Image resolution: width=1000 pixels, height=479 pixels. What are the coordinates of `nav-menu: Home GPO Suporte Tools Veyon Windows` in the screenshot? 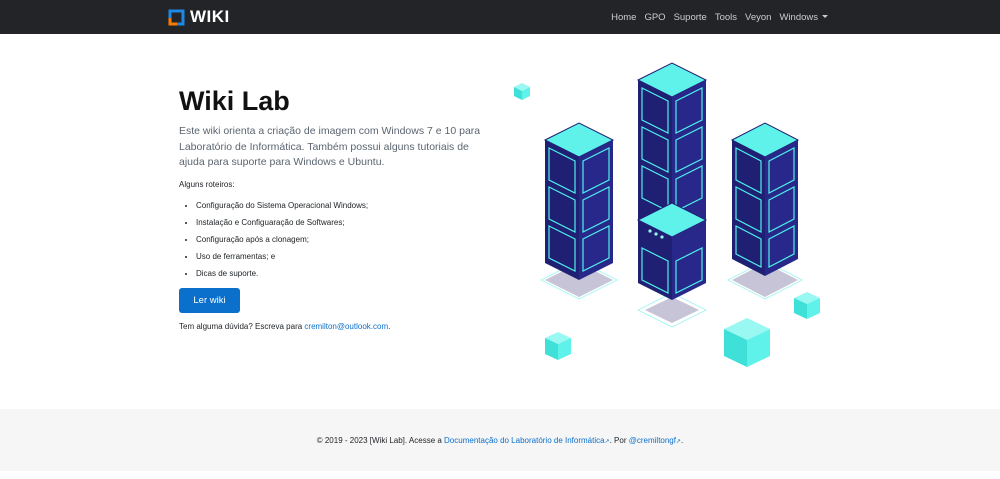 It's located at (719, 17).